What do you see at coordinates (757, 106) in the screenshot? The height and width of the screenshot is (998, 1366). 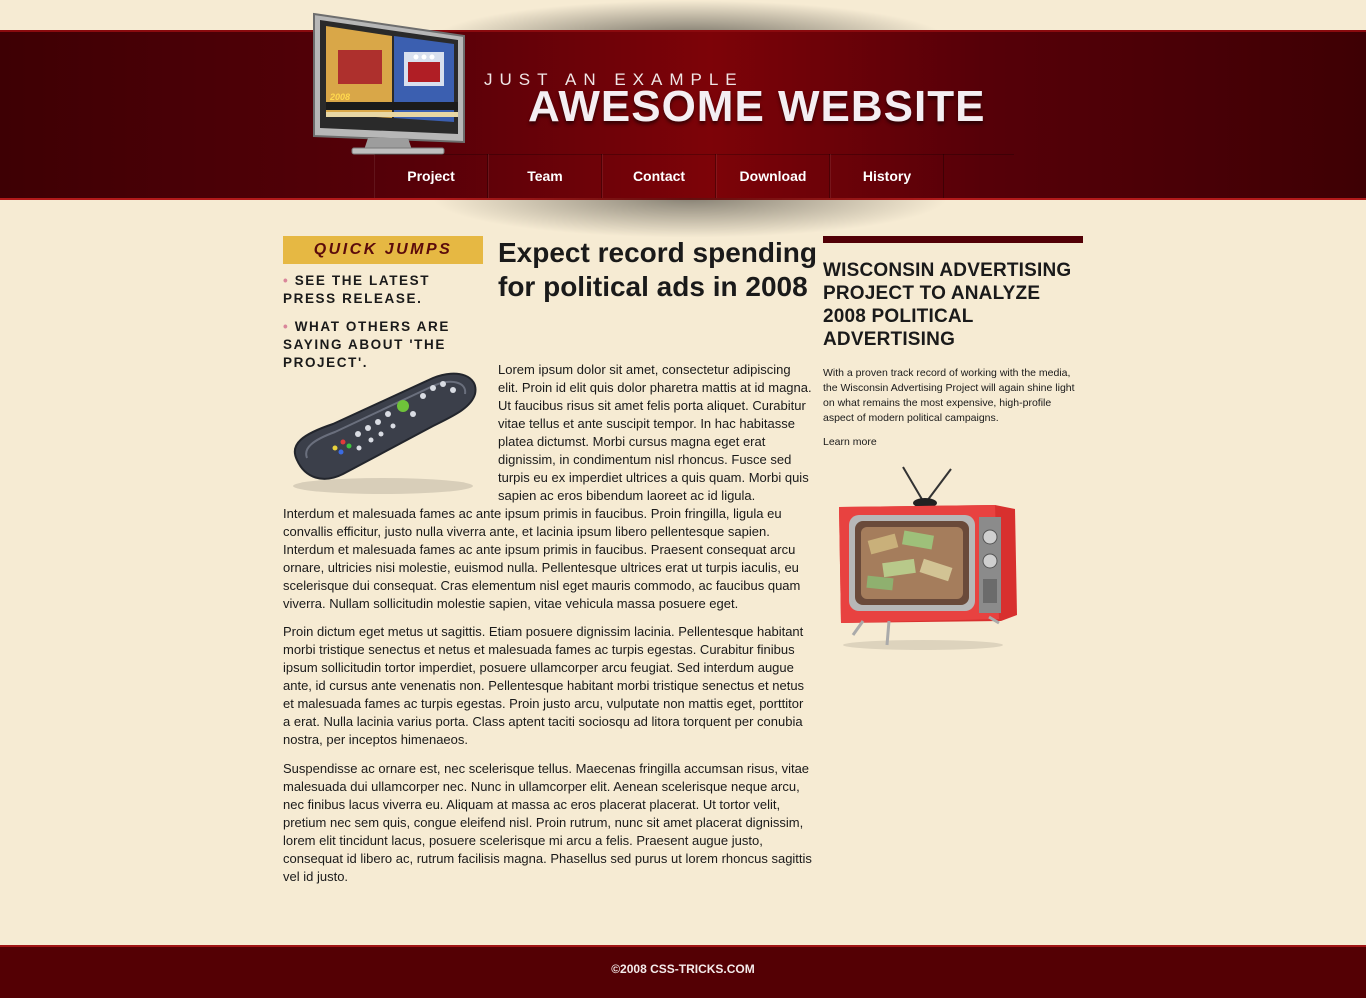 I see `site-title: AWESOME WEBSITE` at bounding box center [757, 106].